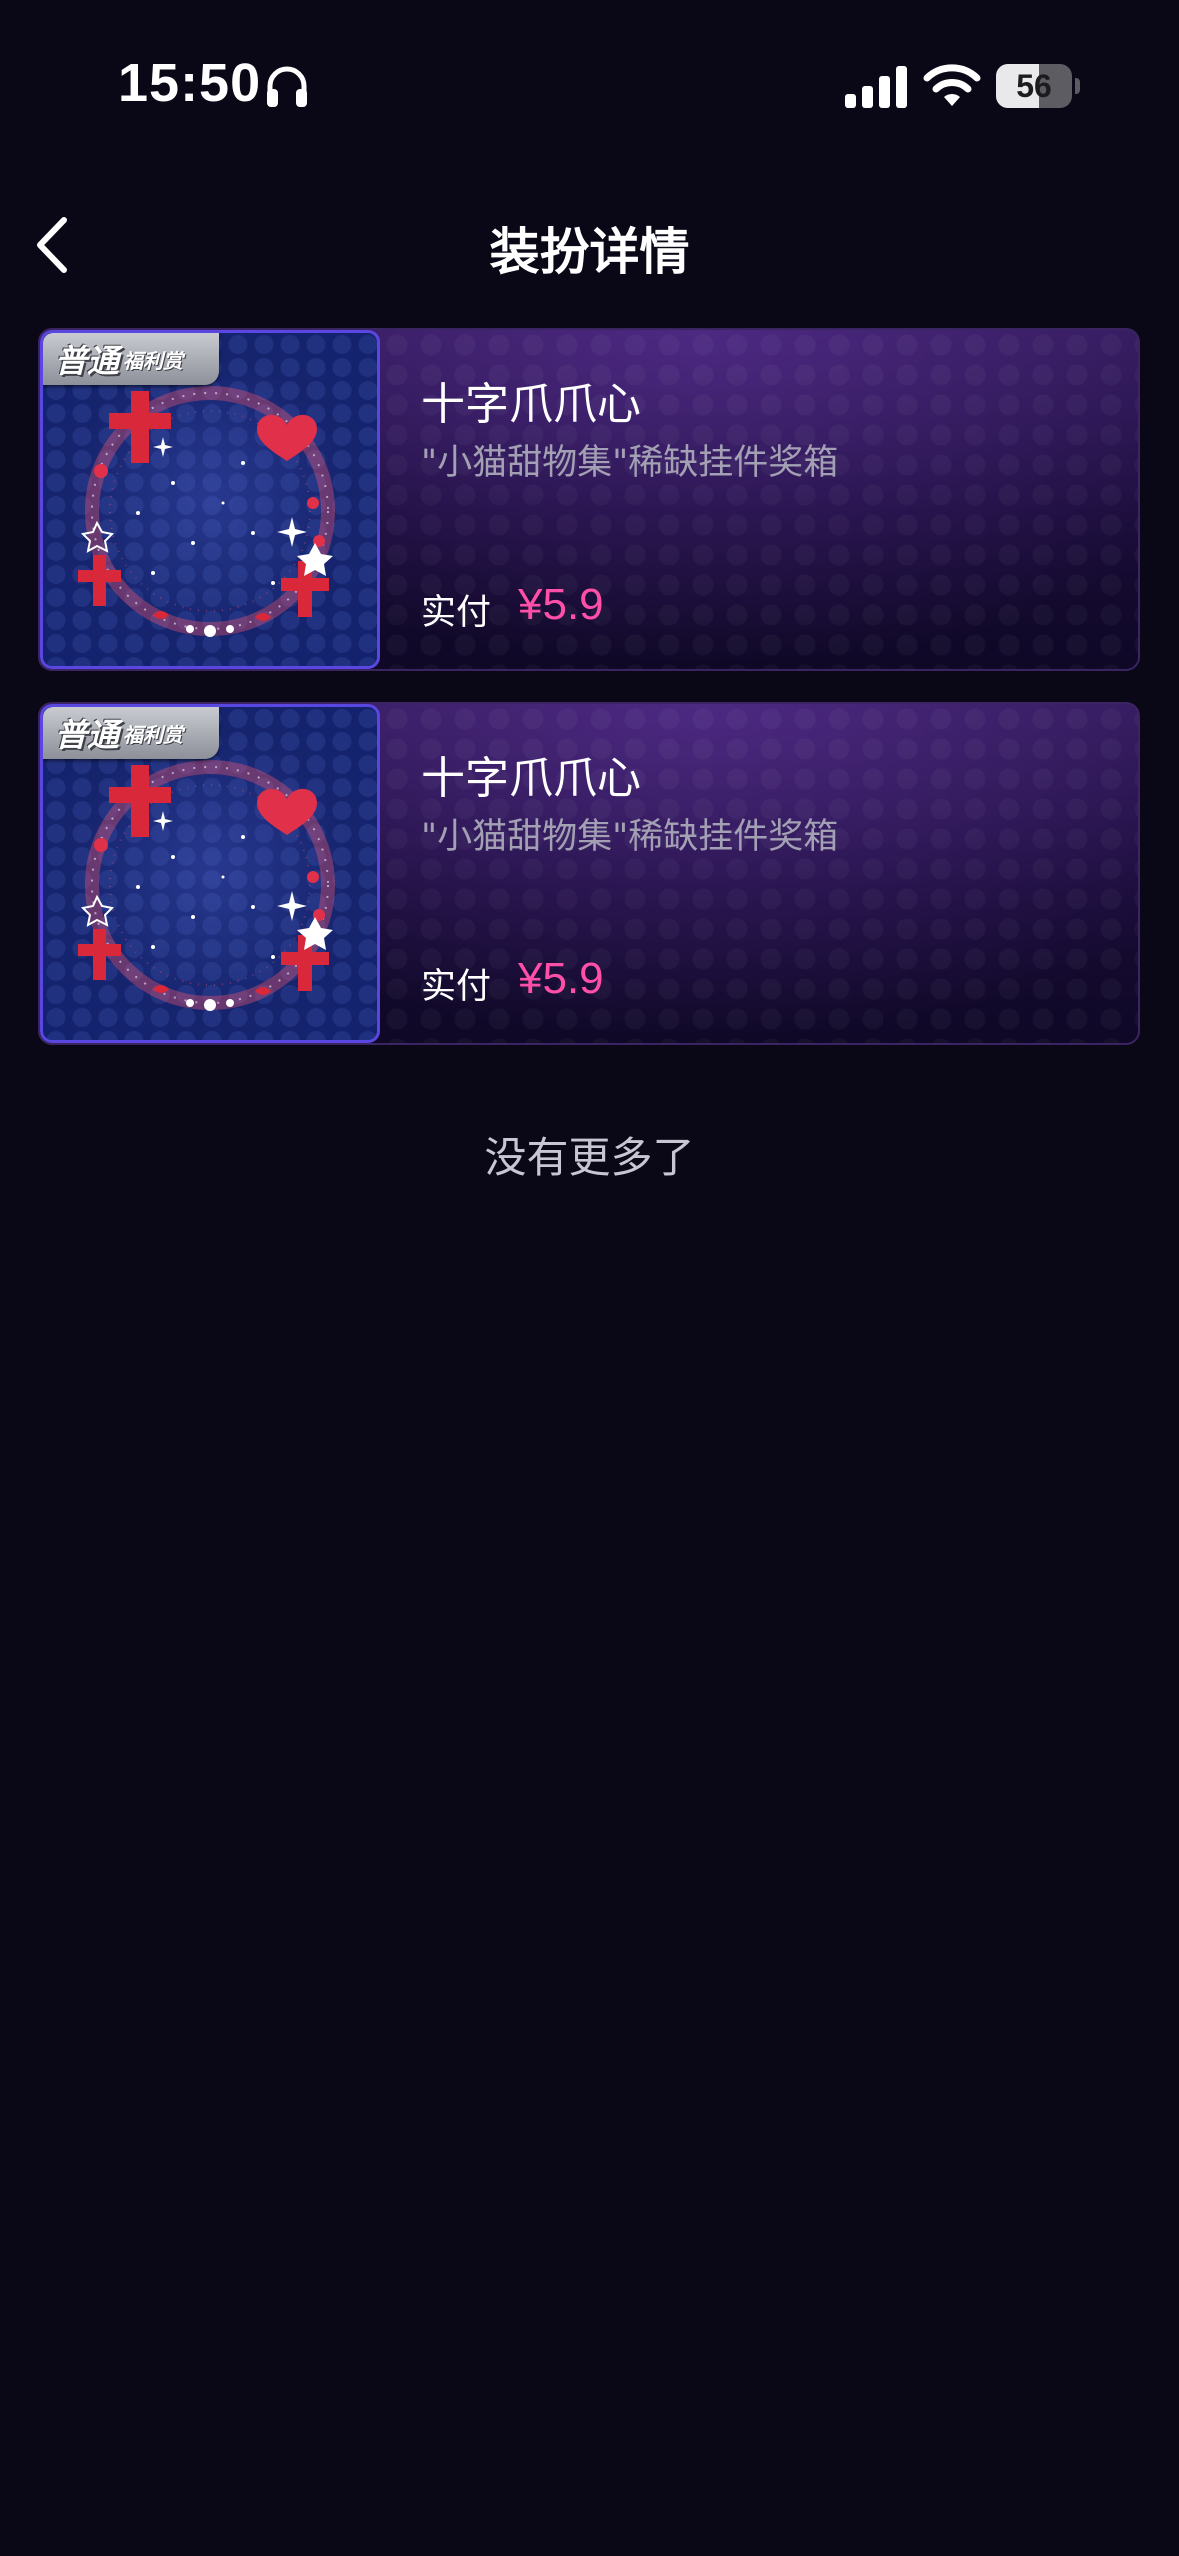 Image resolution: width=1179 pixels, height=2556 pixels. Describe the element at coordinates (190, 83) in the screenshot. I see `status-time: 15:50` at that location.